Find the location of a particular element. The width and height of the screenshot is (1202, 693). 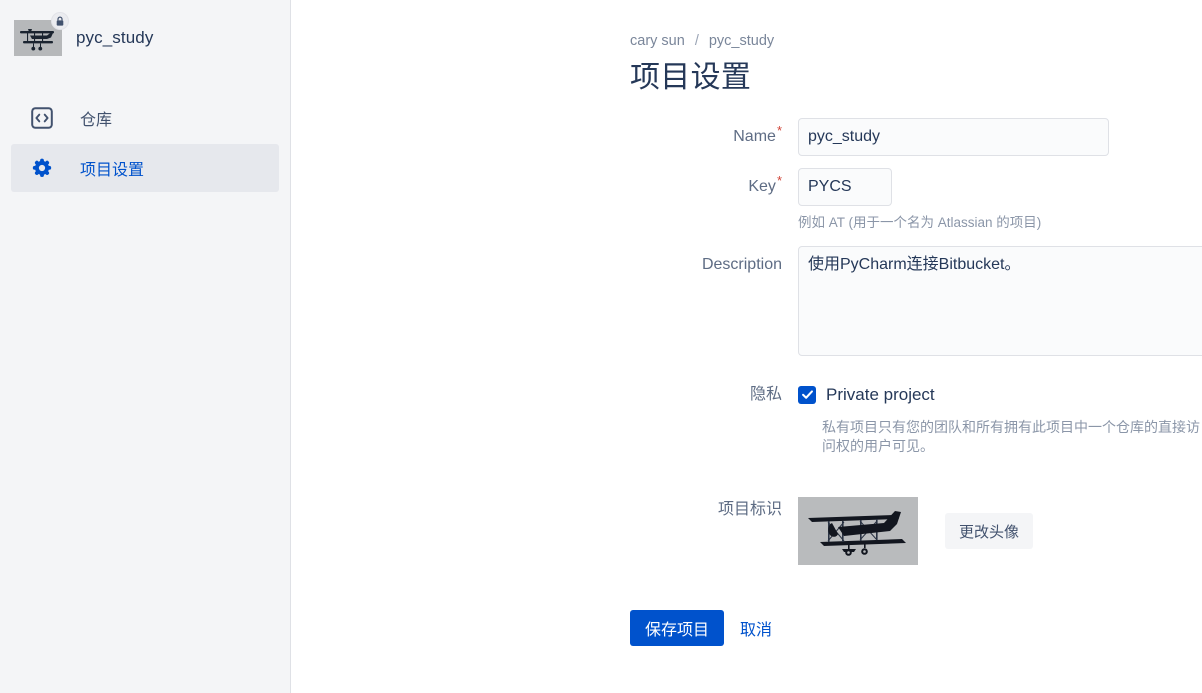

name-field-body is located at coordinates (1000, 137).